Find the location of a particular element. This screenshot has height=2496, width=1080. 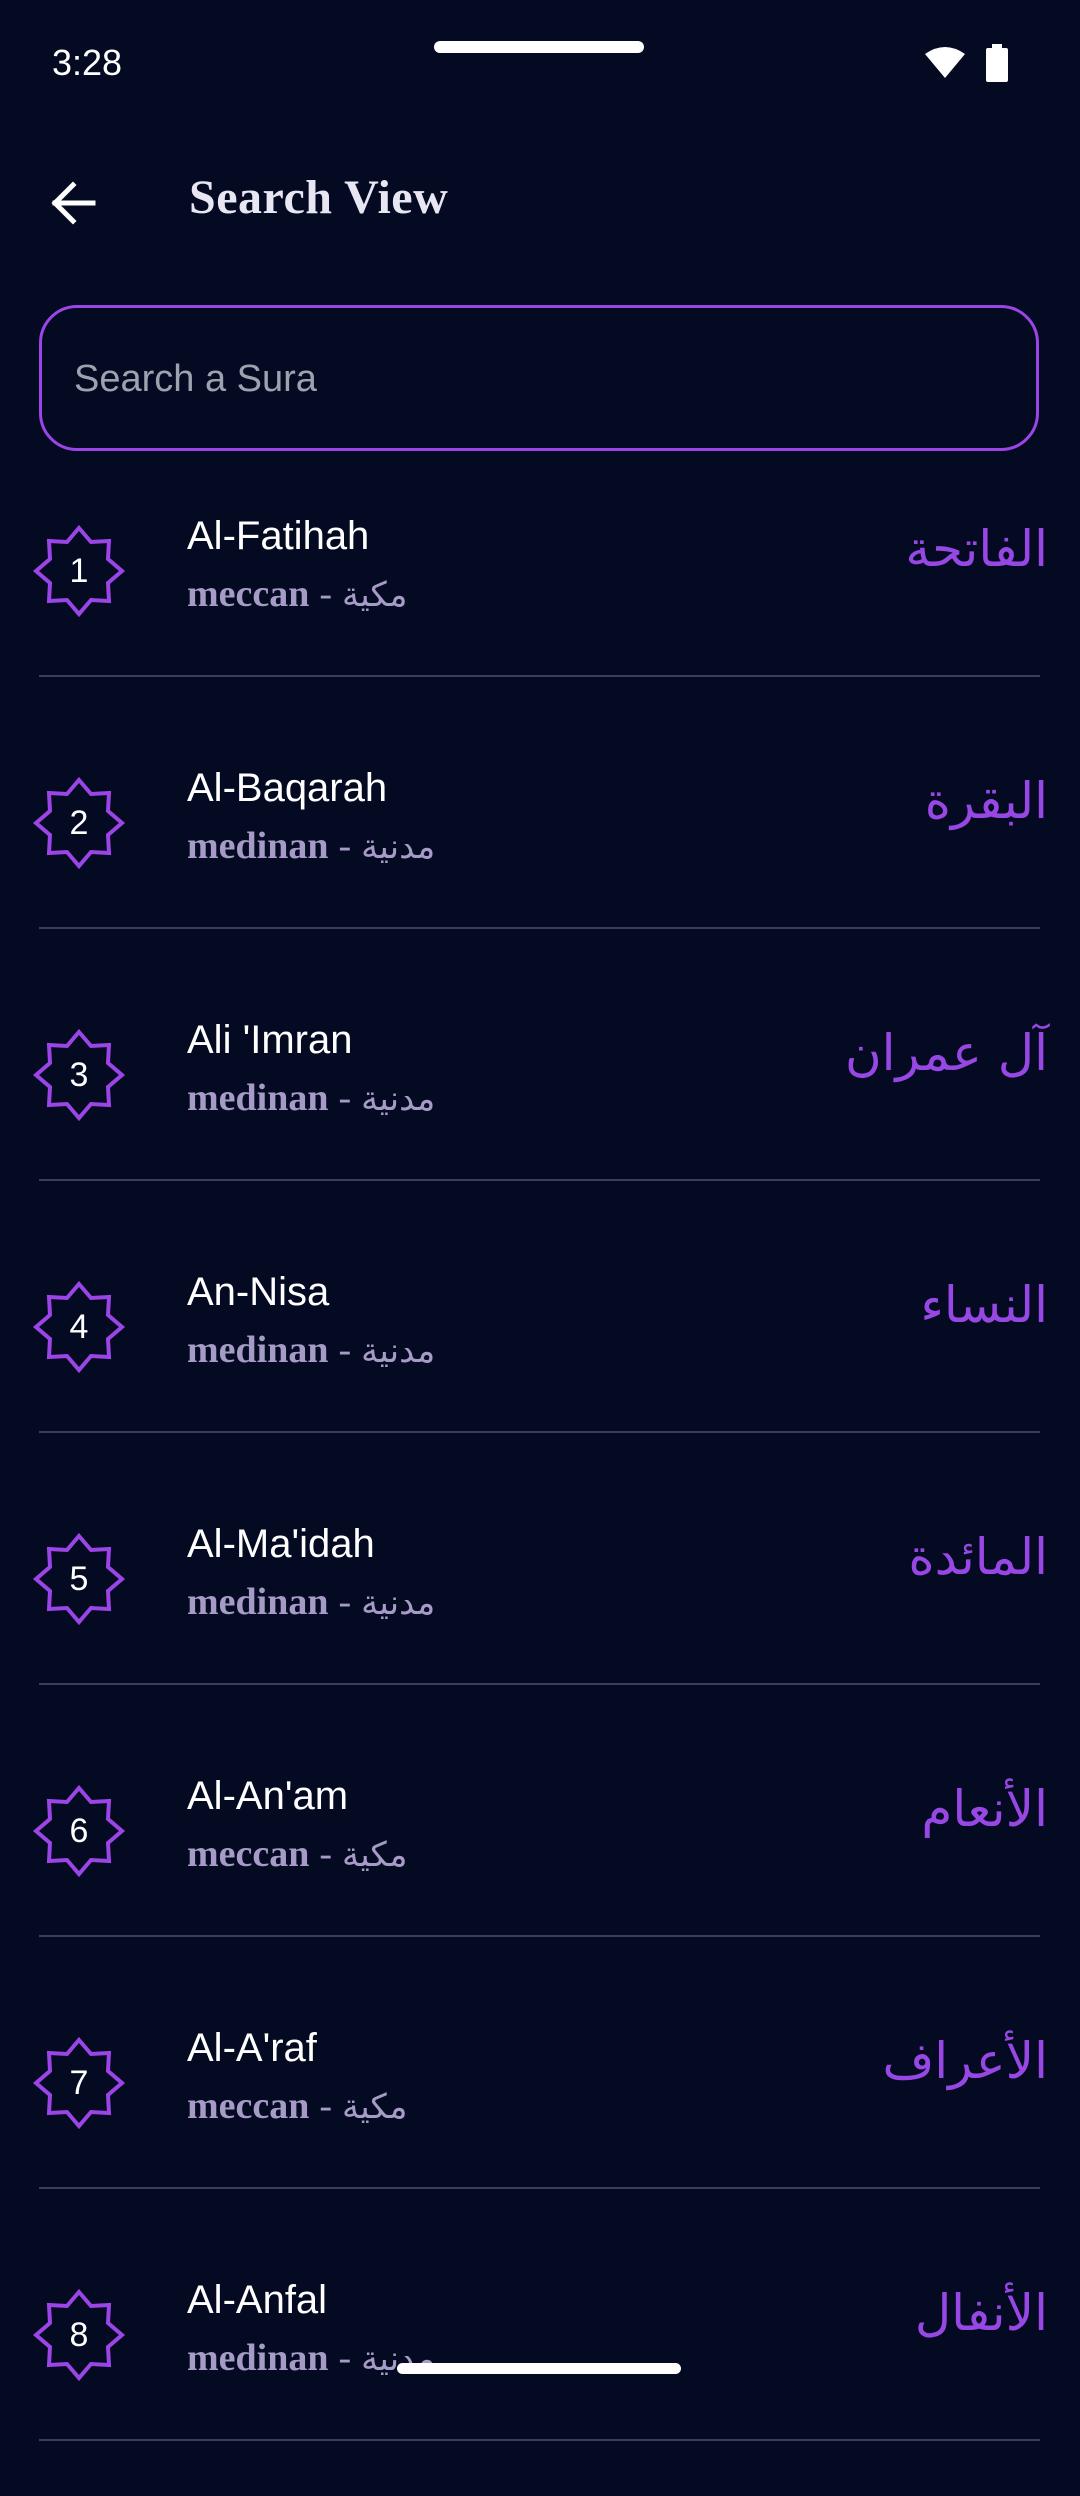

sura-number-badge: 5 is located at coordinates (79, 1579).